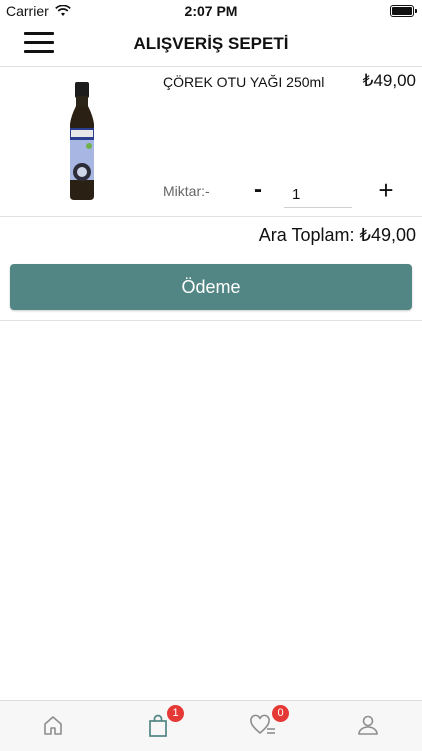  Describe the element at coordinates (211, 287) in the screenshot. I see `checkout-button: Ödeme` at that location.